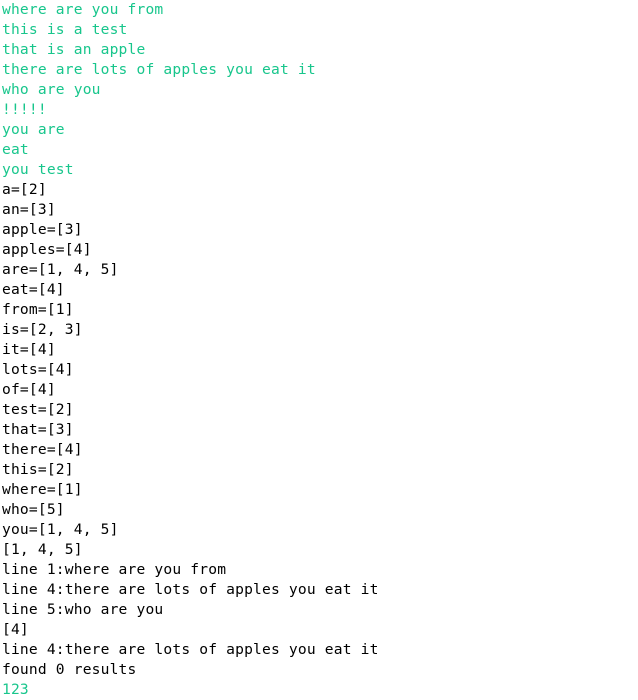 The image size is (638, 700). I want to click on console-line: of=[4], so click(29, 389).